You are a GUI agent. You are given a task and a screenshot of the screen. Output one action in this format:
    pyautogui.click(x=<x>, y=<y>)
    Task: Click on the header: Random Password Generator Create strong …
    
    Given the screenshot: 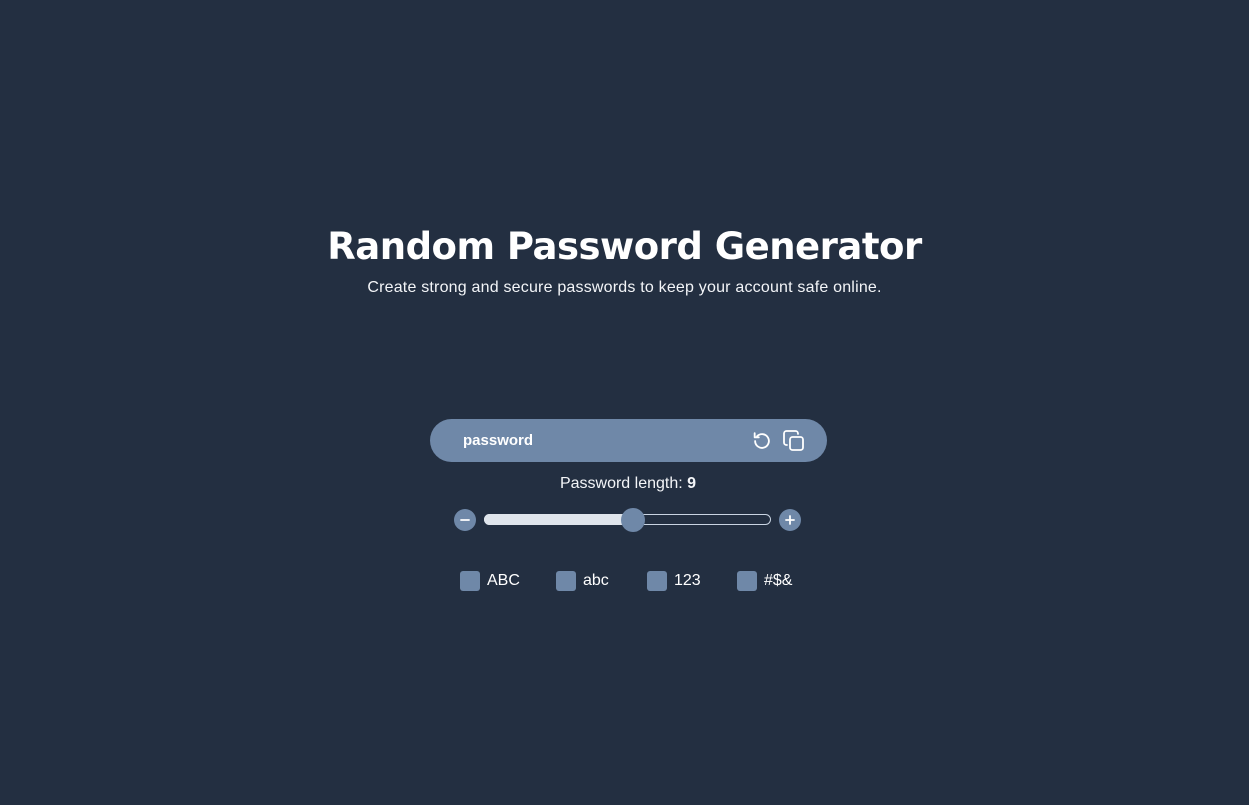 What is the action you would take?
    pyautogui.click(x=624, y=259)
    